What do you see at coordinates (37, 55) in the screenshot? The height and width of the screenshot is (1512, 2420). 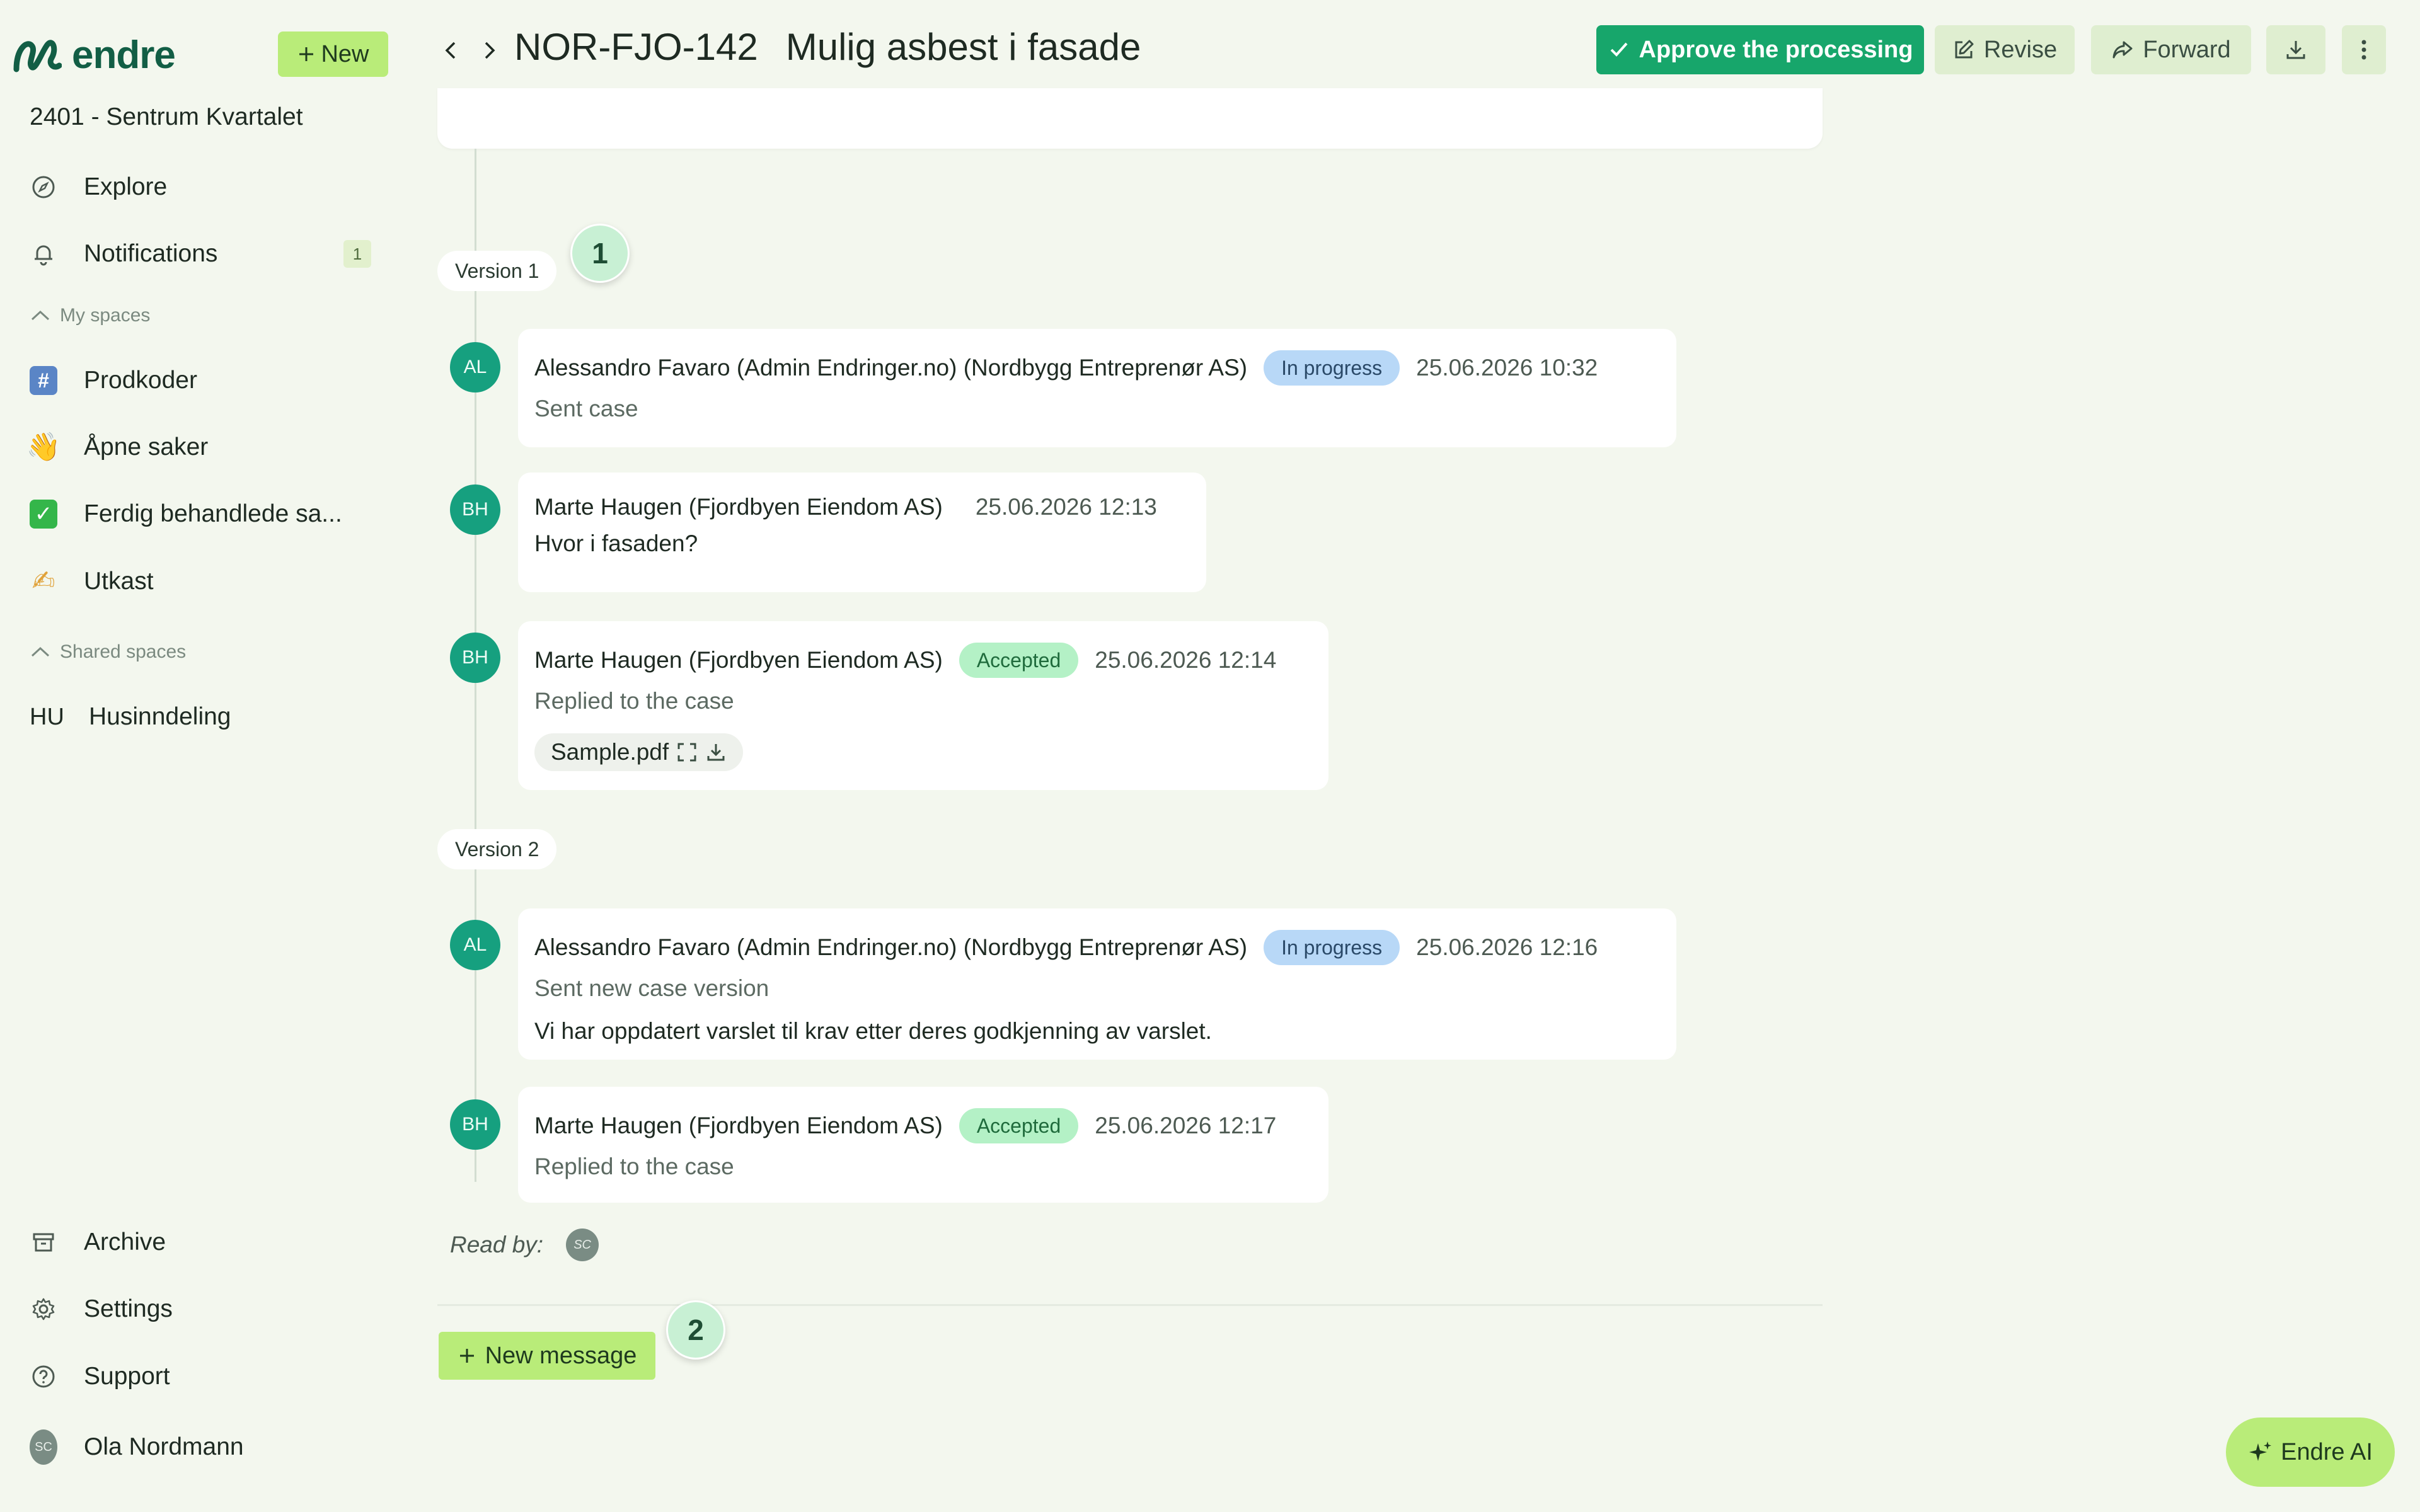 I see `endre-logo-icon` at bounding box center [37, 55].